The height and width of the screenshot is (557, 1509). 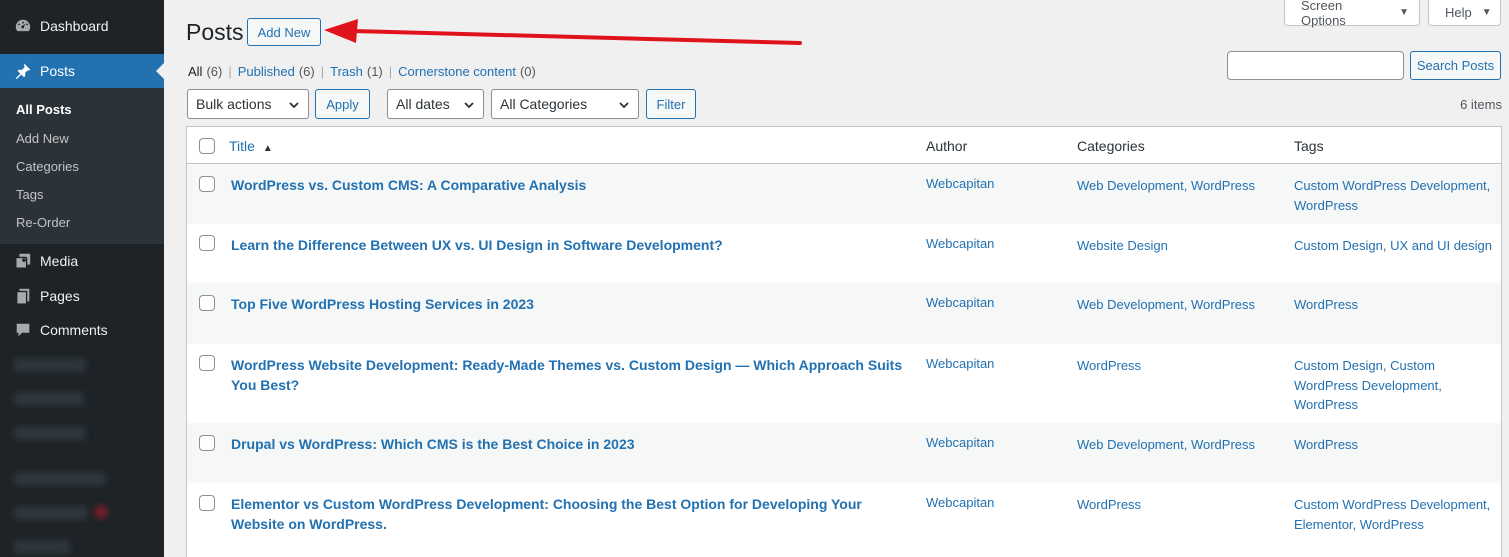 I want to click on help-button: Help ▼, so click(x=1464, y=13).